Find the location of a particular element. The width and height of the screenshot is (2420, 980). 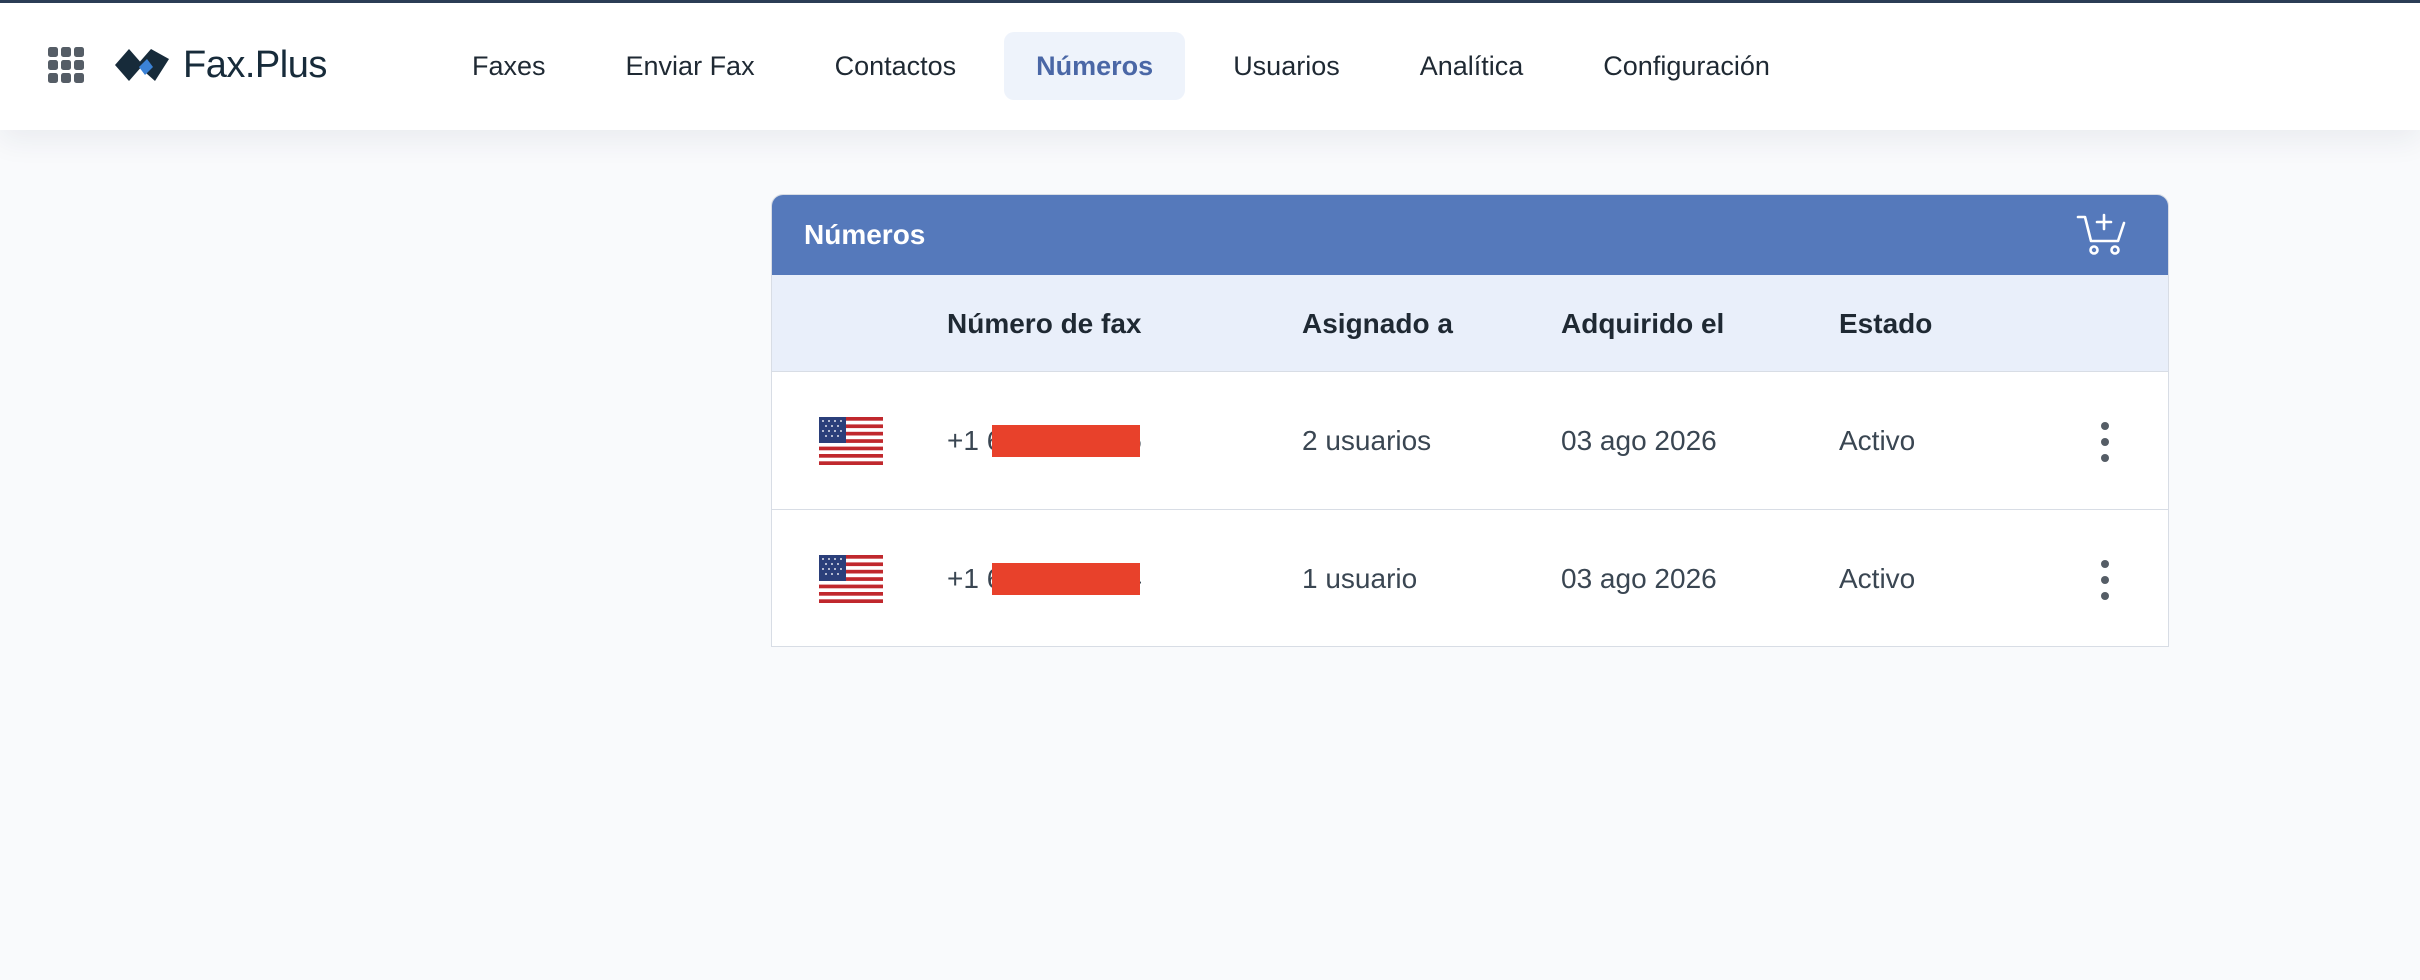

table-row: +1 66 2 usuarios 03 ago 2026 Activo is located at coordinates (1470, 441).